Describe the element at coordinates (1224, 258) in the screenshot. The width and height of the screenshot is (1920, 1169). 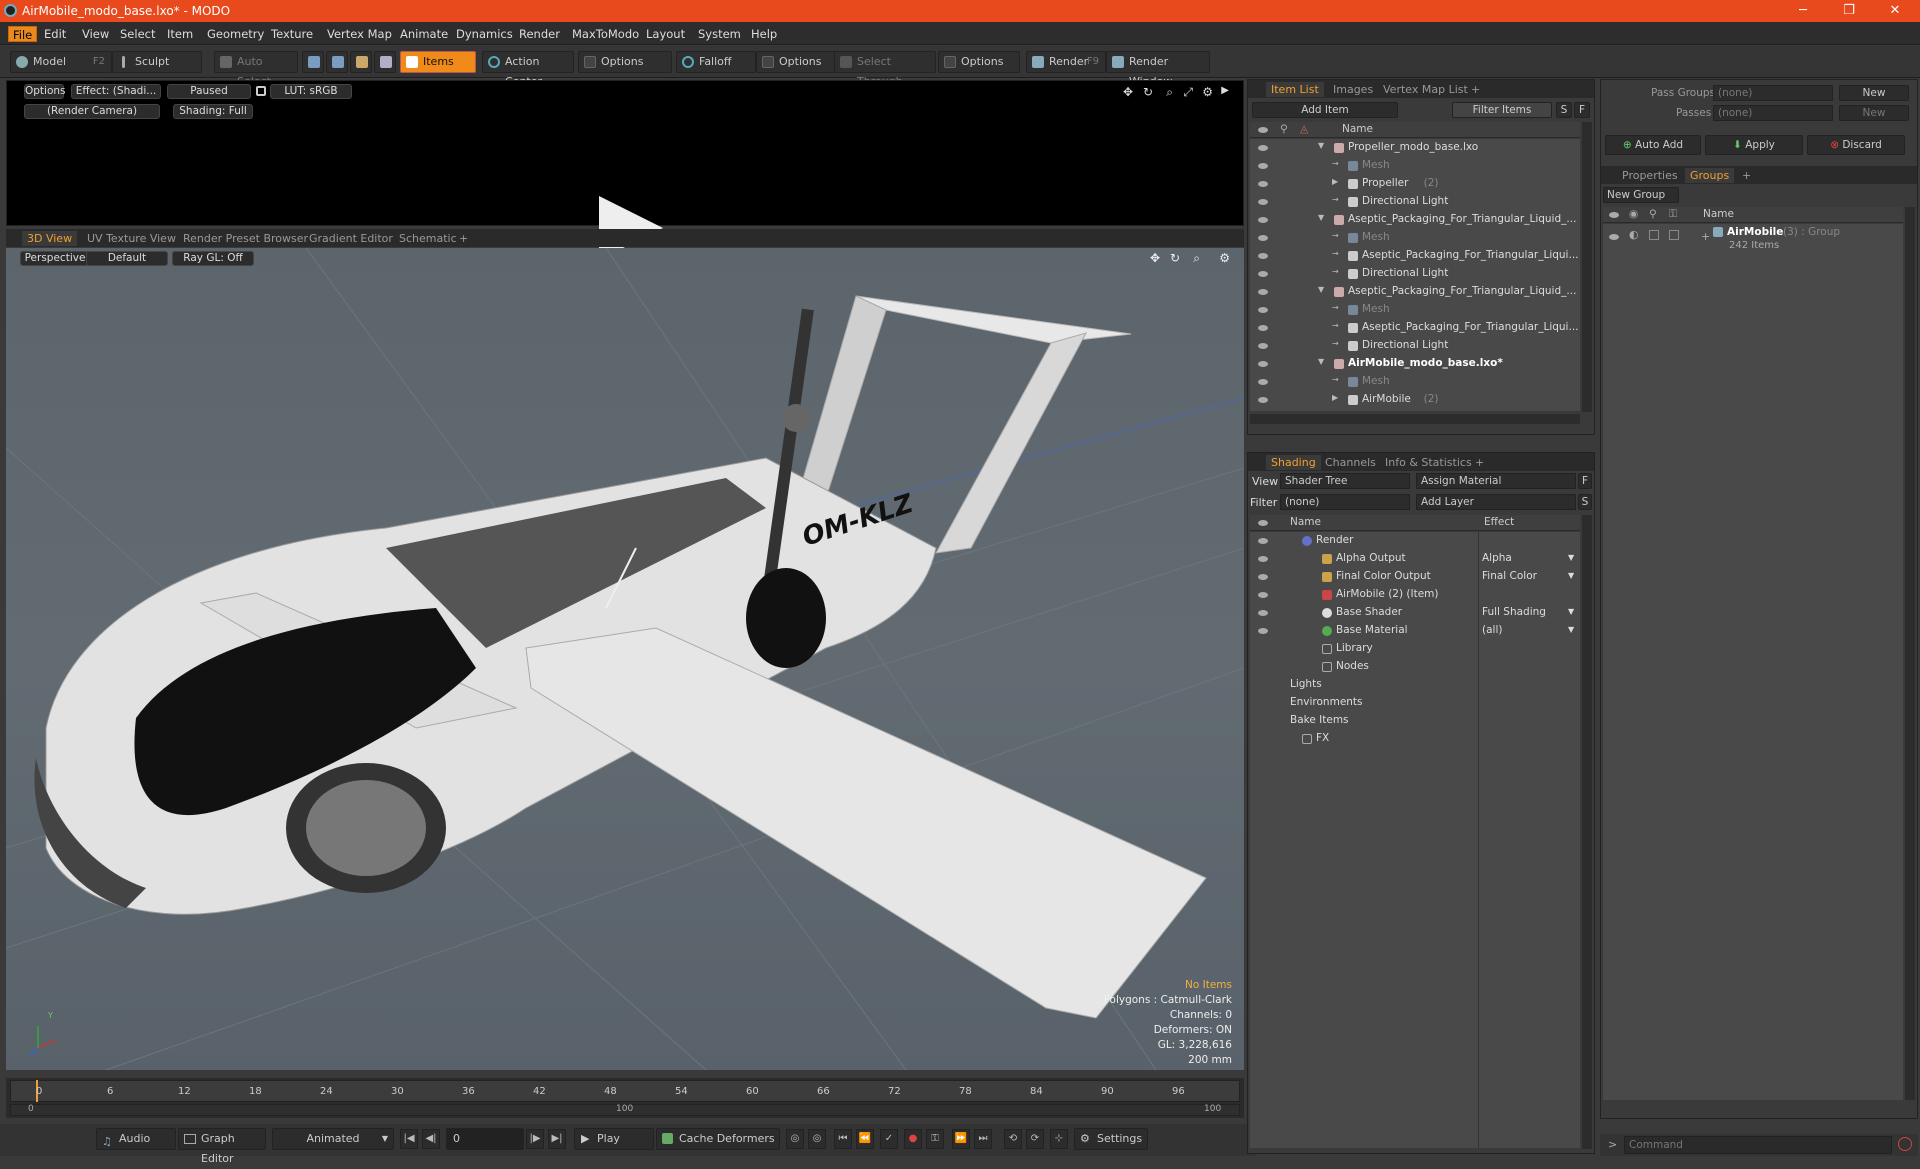
I see `gear-icon: ⚙` at that location.